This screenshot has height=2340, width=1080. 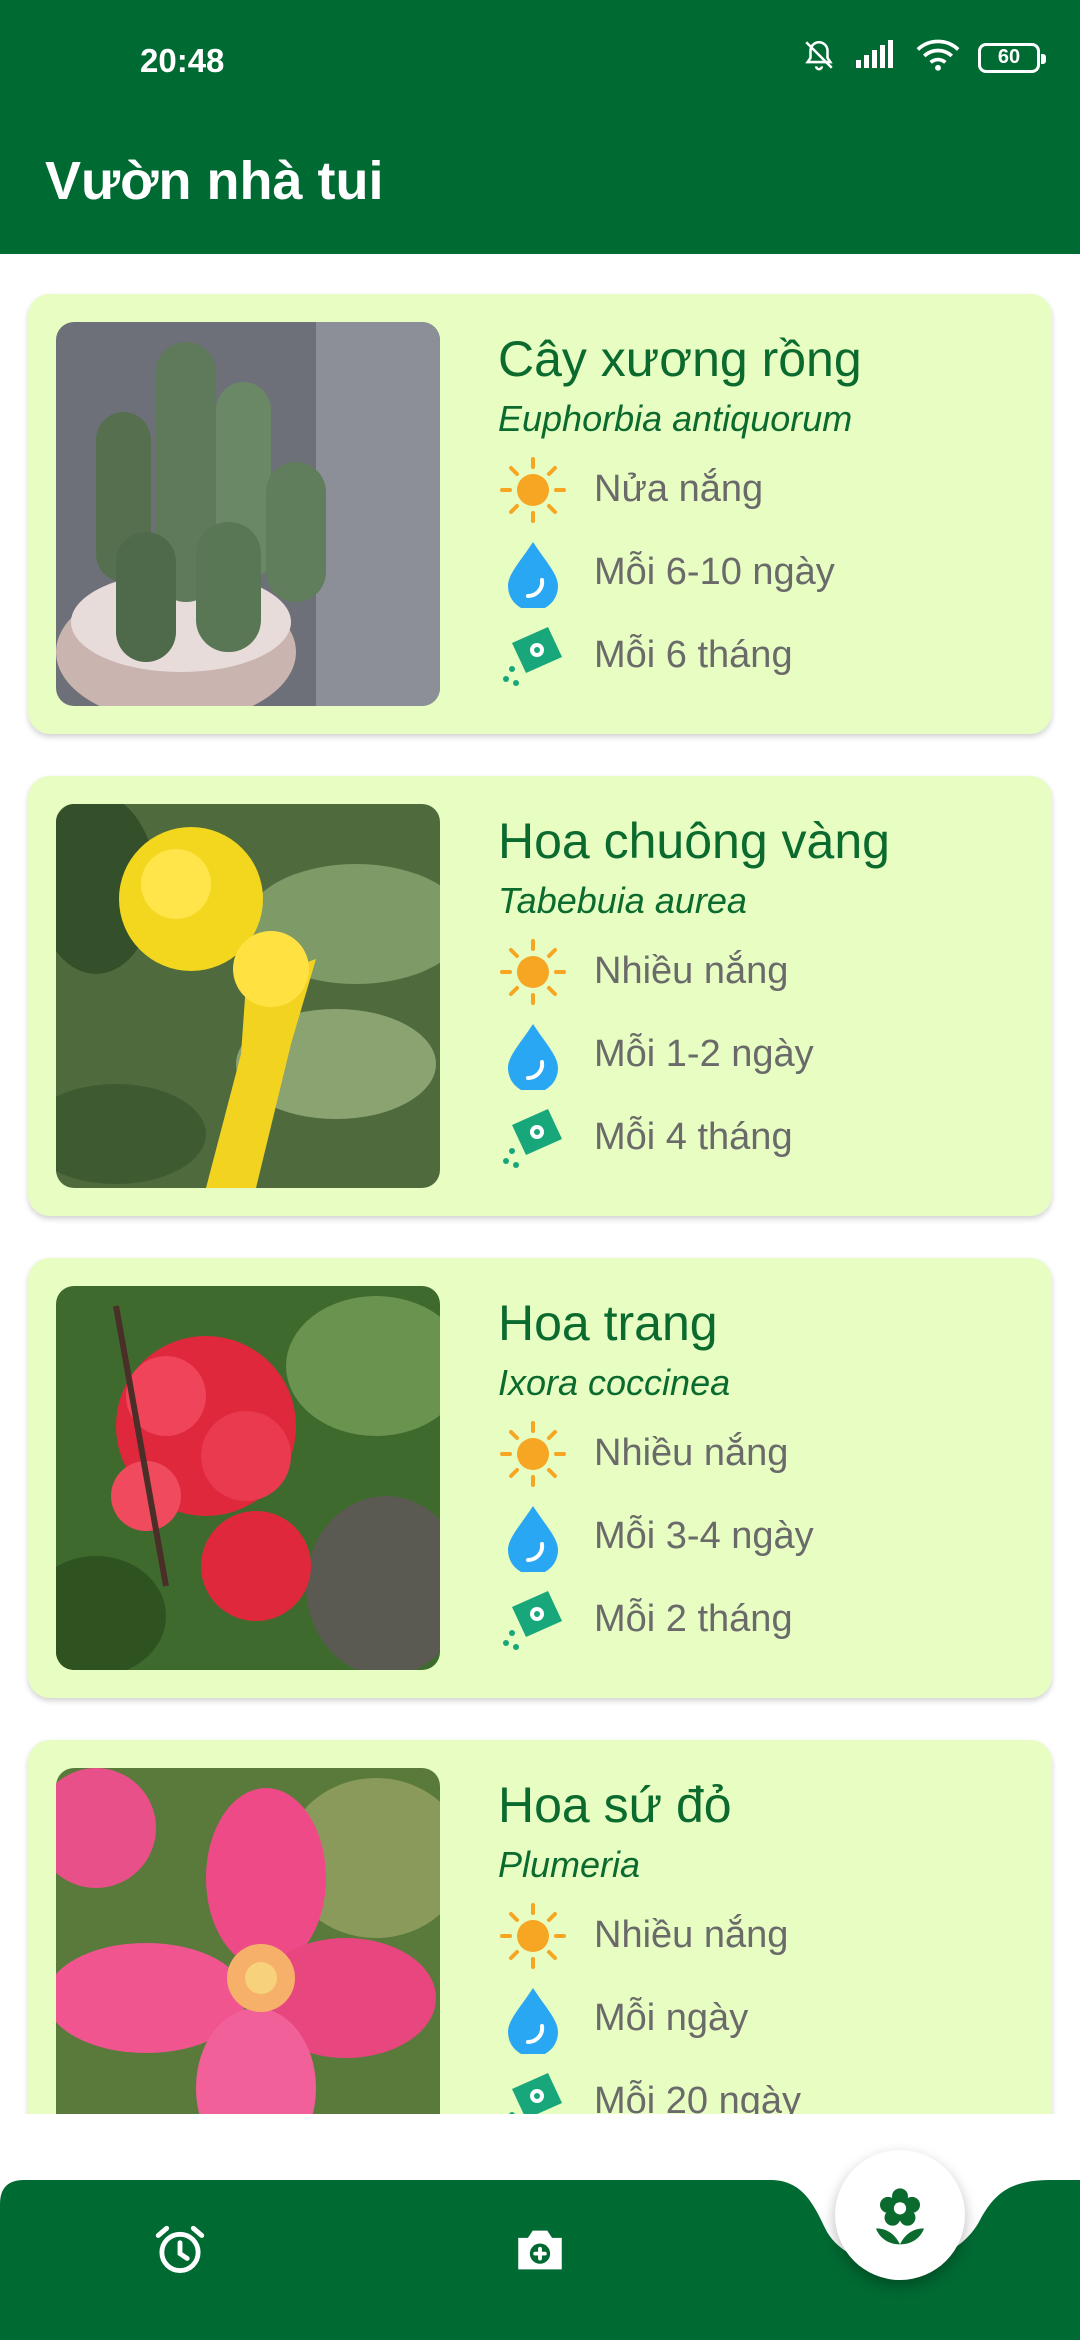 What do you see at coordinates (679, 489) in the screenshot?
I see `light-text: Nửa nắng` at bounding box center [679, 489].